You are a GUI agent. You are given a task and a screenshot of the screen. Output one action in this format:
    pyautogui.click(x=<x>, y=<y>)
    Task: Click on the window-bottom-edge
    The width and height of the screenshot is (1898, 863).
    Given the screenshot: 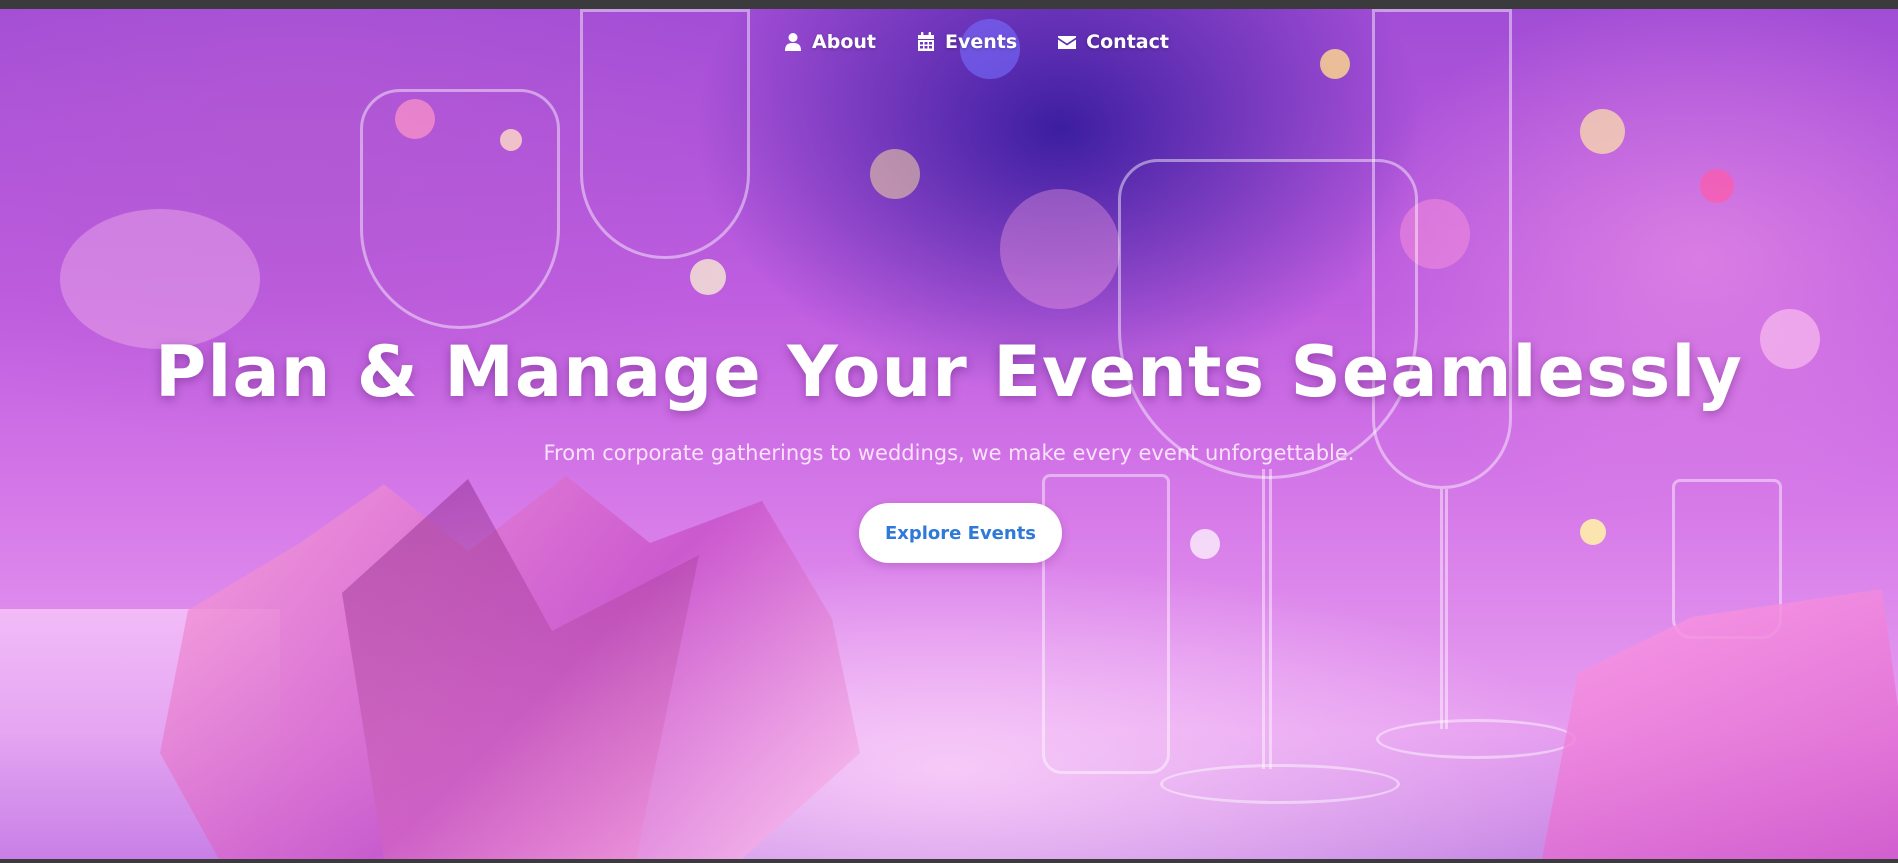 What is the action you would take?
    pyautogui.click(x=949, y=861)
    